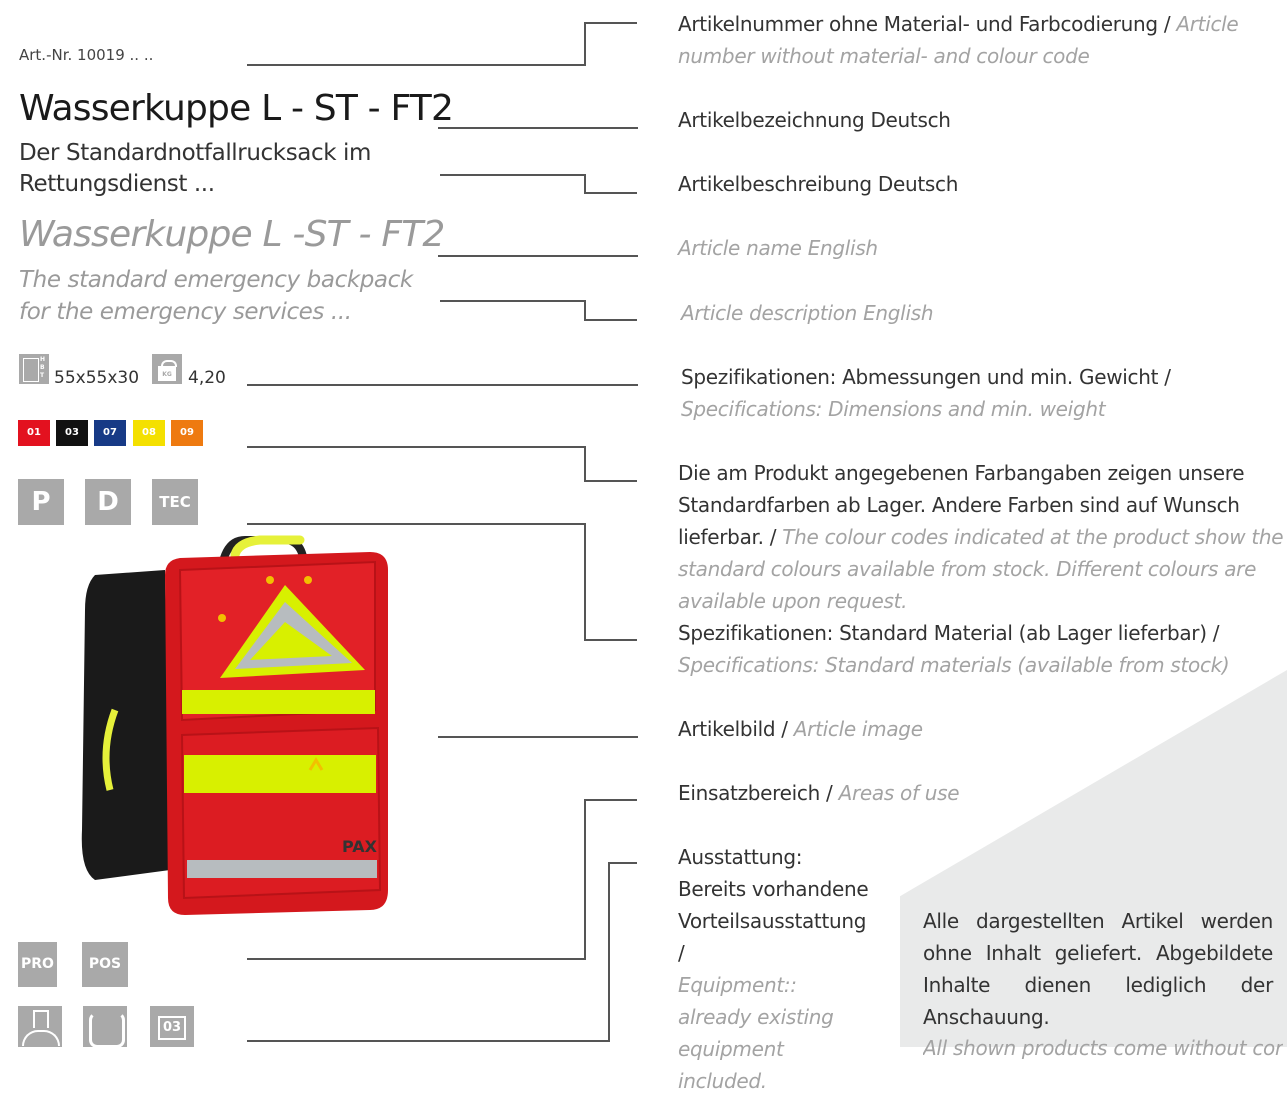  I want to click on connector-3-a, so click(513, 175).